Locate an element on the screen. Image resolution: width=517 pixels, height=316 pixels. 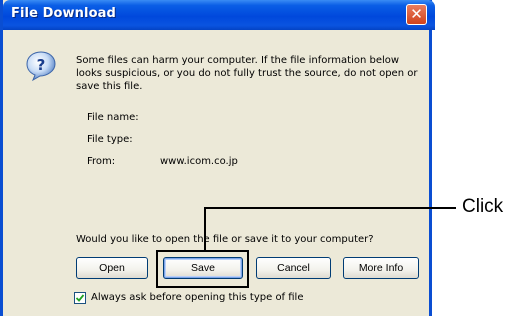
callout-line-horizontal is located at coordinates (330, 208).